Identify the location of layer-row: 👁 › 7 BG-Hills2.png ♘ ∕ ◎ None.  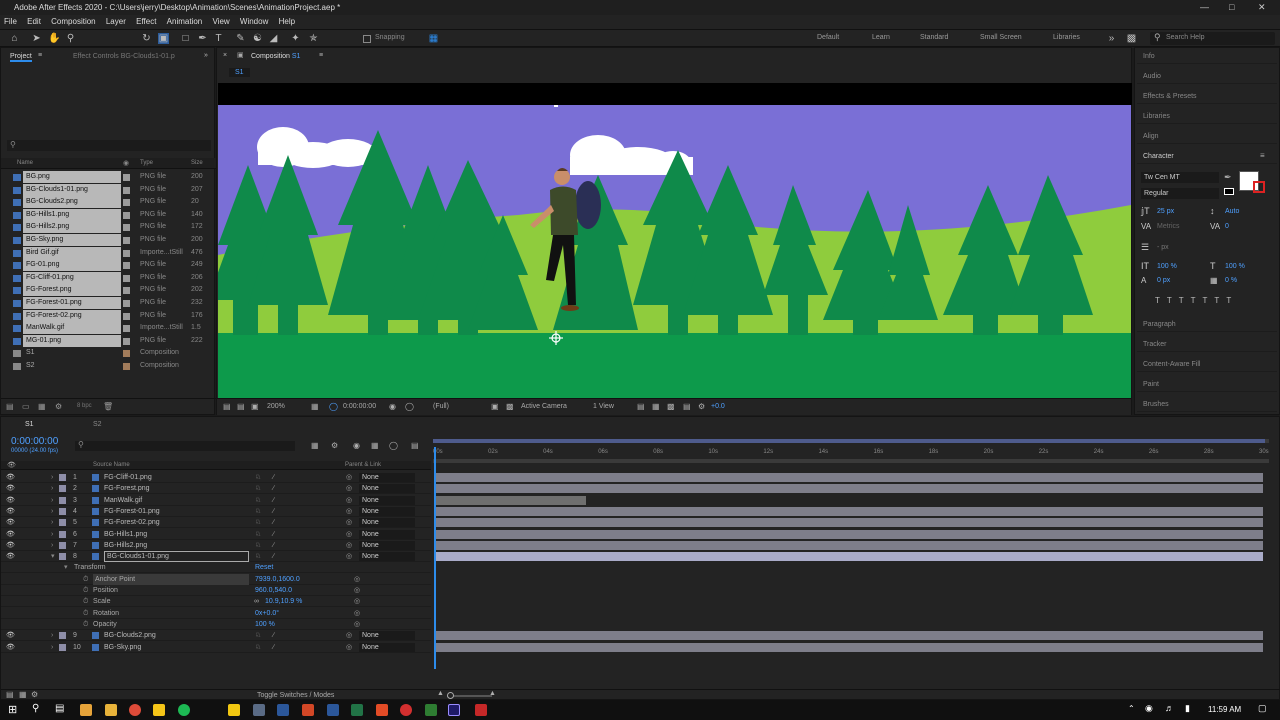
(216, 545).